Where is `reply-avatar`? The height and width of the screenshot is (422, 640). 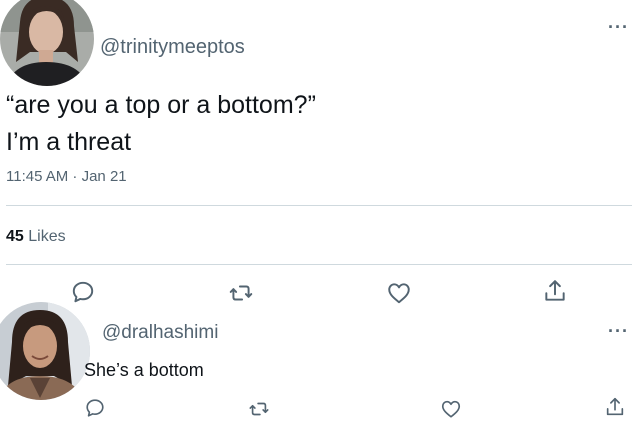
reply-avatar is located at coordinates (45, 351).